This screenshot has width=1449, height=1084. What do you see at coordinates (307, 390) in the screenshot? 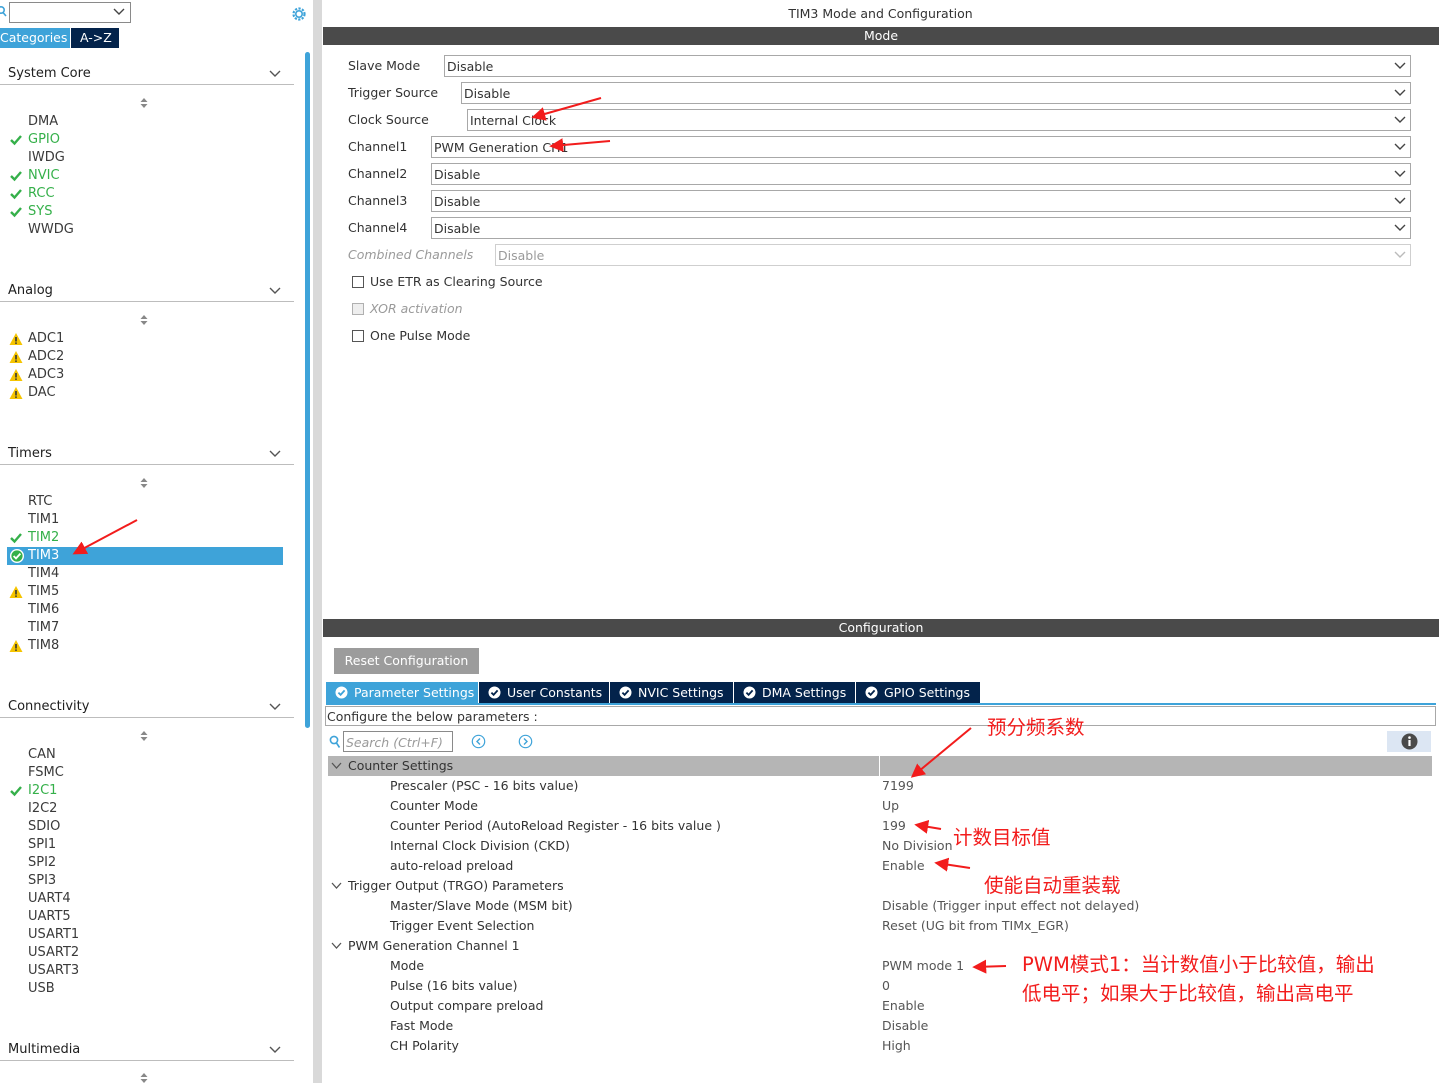
I see `sidebar-scrollbar-thumb` at bounding box center [307, 390].